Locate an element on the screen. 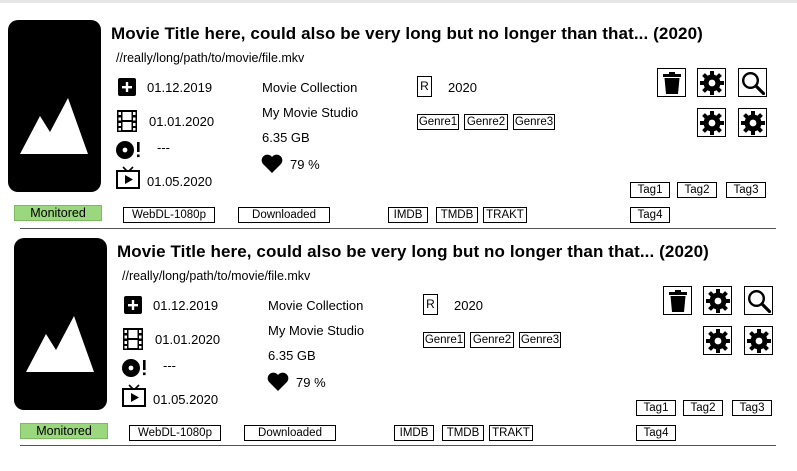 This screenshot has height=471, width=797. monitored-badge: Monitored is located at coordinates (64, 431).